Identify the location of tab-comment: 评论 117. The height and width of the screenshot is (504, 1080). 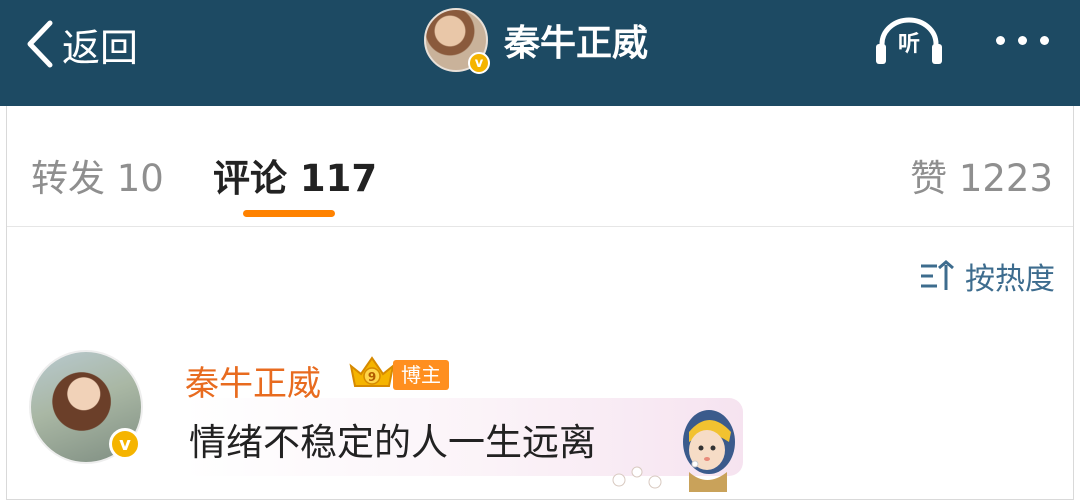
(295, 175).